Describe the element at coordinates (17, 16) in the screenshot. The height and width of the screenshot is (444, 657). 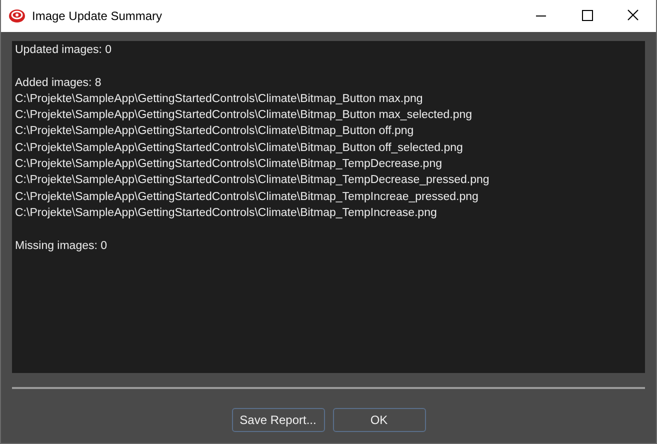
I see `app-logo-icon` at that location.